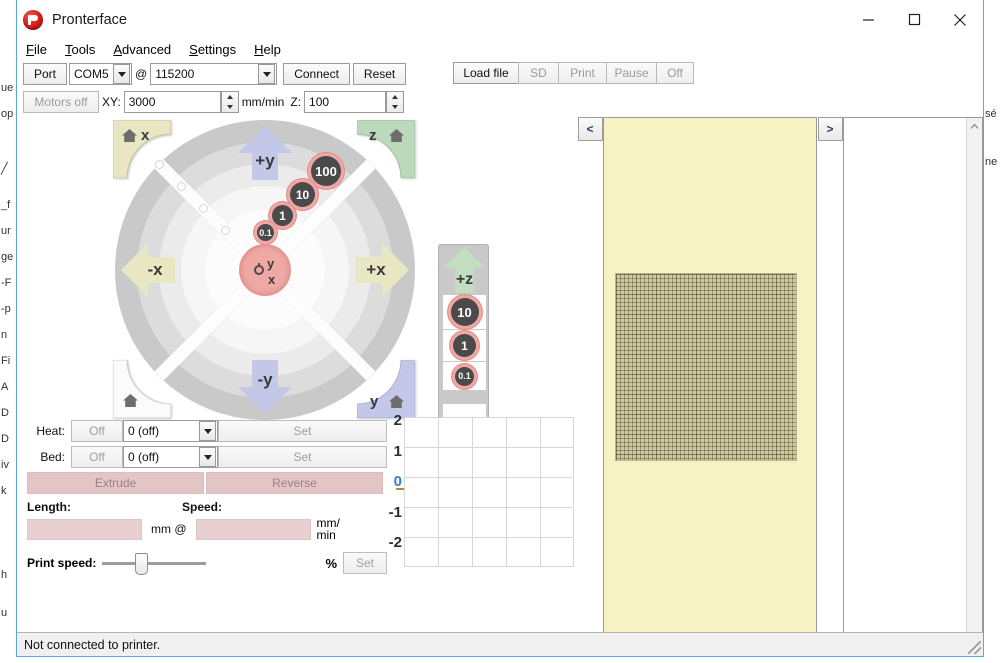 The width and height of the screenshot is (1000, 663). Describe the element at coordinates (282, 215) in the screenshot. I see `xy-step-1: 1` at that location.